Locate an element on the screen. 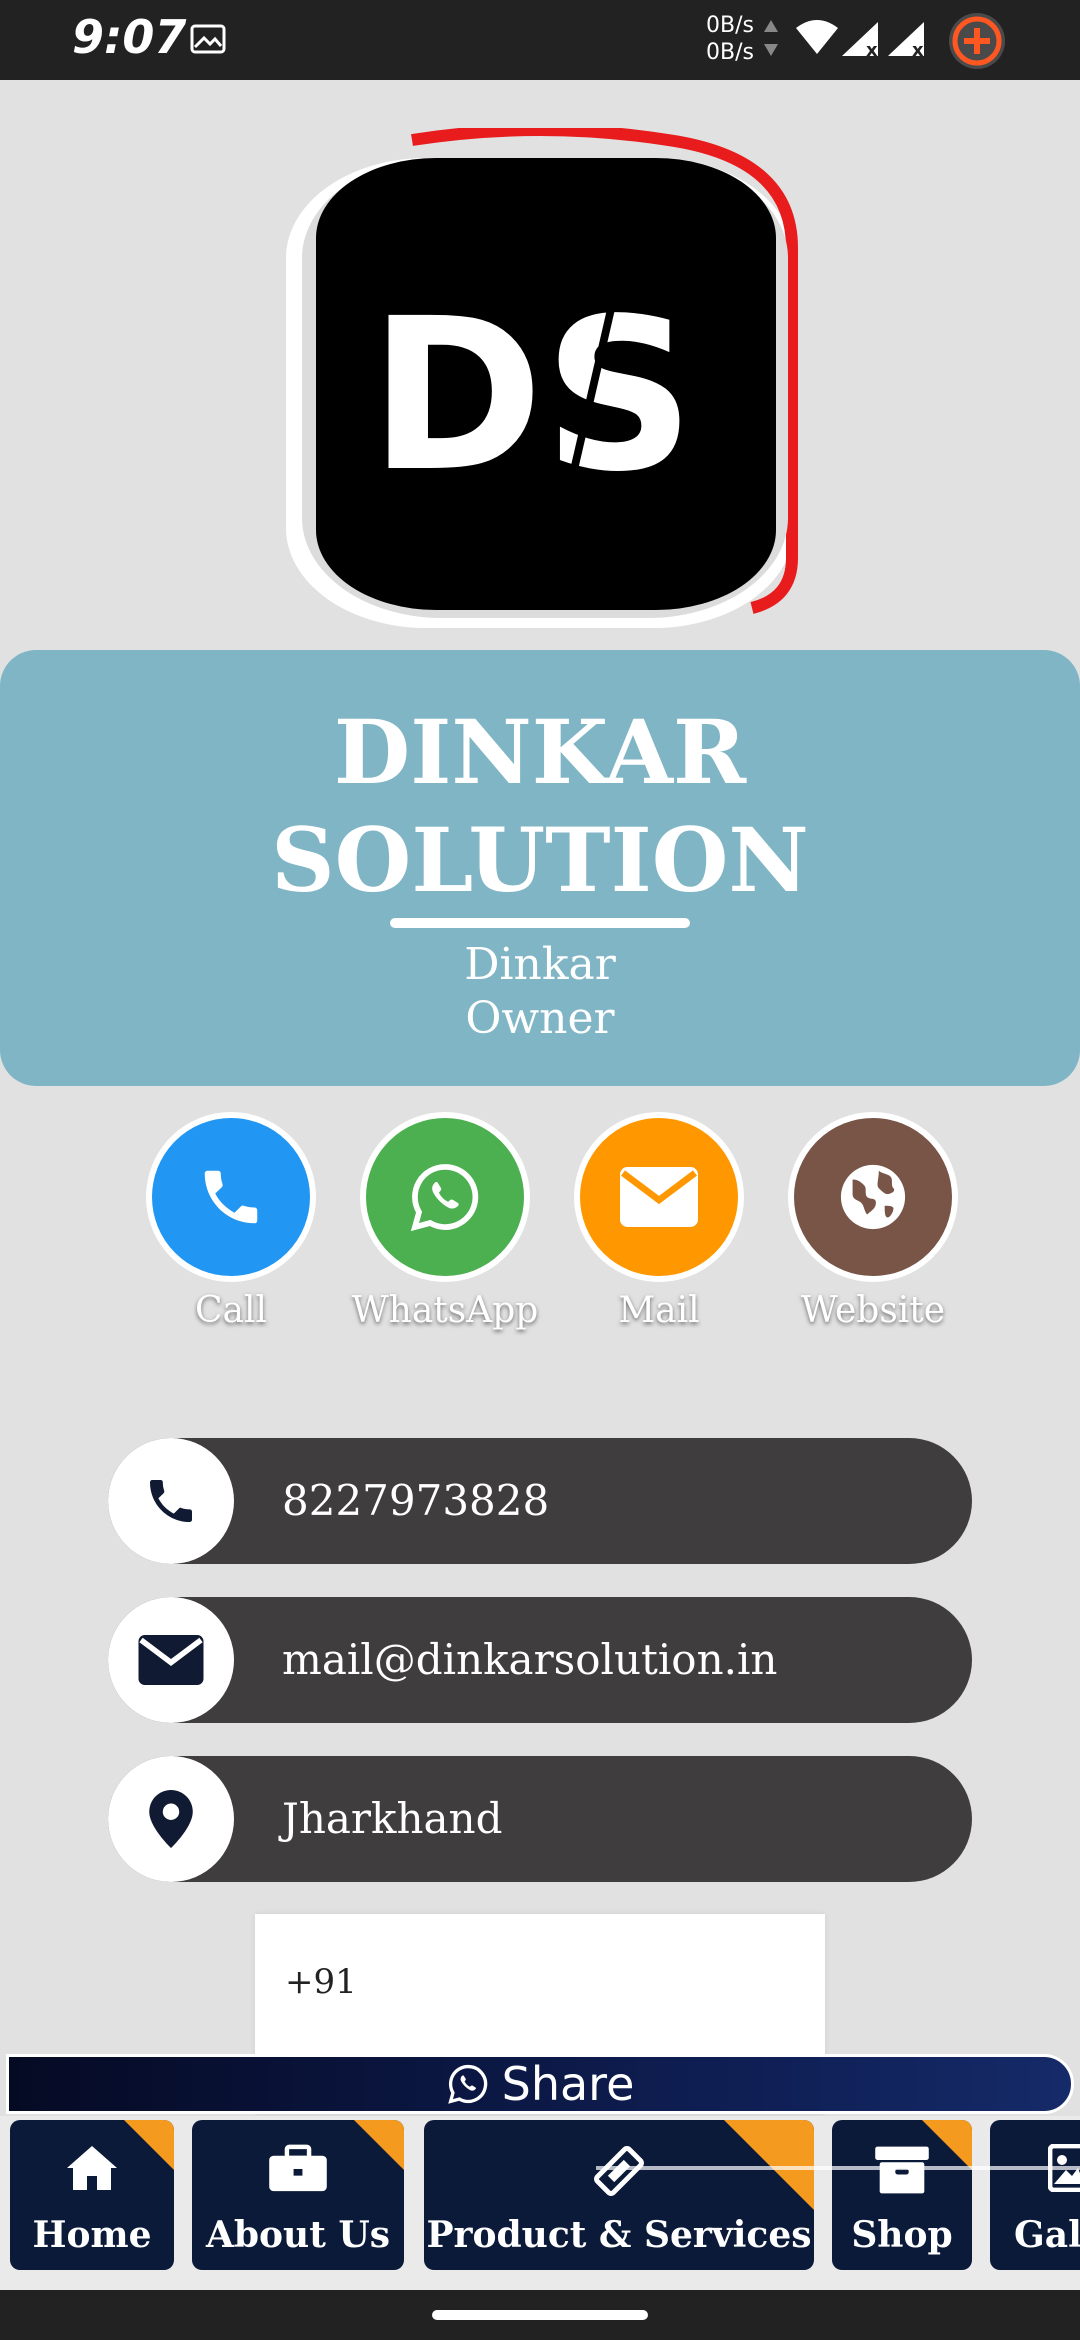 This screenshot has height=2340, width=1080. company-name: DINKAR SOLUTION is located at coordinates (540, 806).